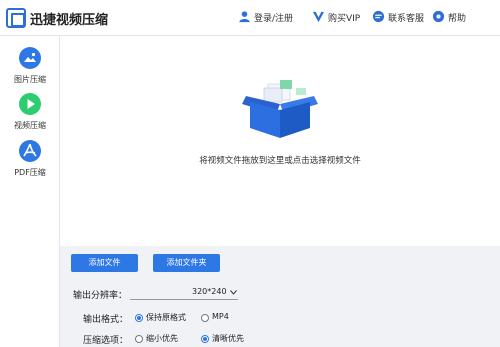  I want to click on resolution-label: 输出分辨率：, so click(100, 296).